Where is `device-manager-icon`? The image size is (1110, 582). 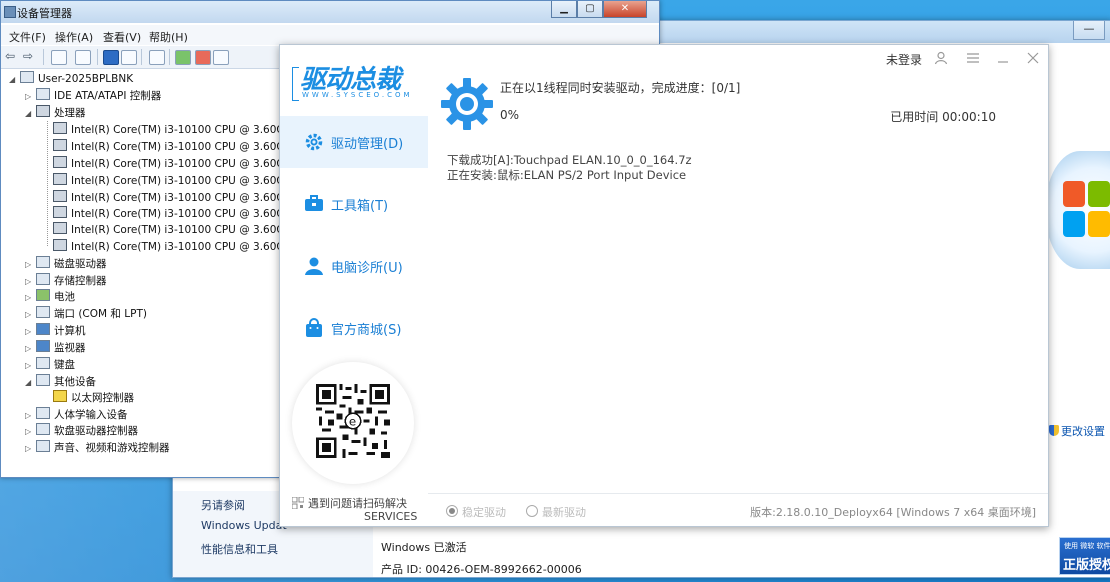
device-manager-icon is located at coordinates (10, 12).